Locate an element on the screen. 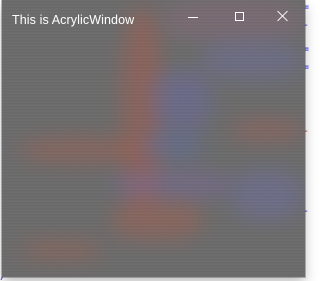 This screenshot has width=320, height=281. close-icon is located at coordinates (283, 16).